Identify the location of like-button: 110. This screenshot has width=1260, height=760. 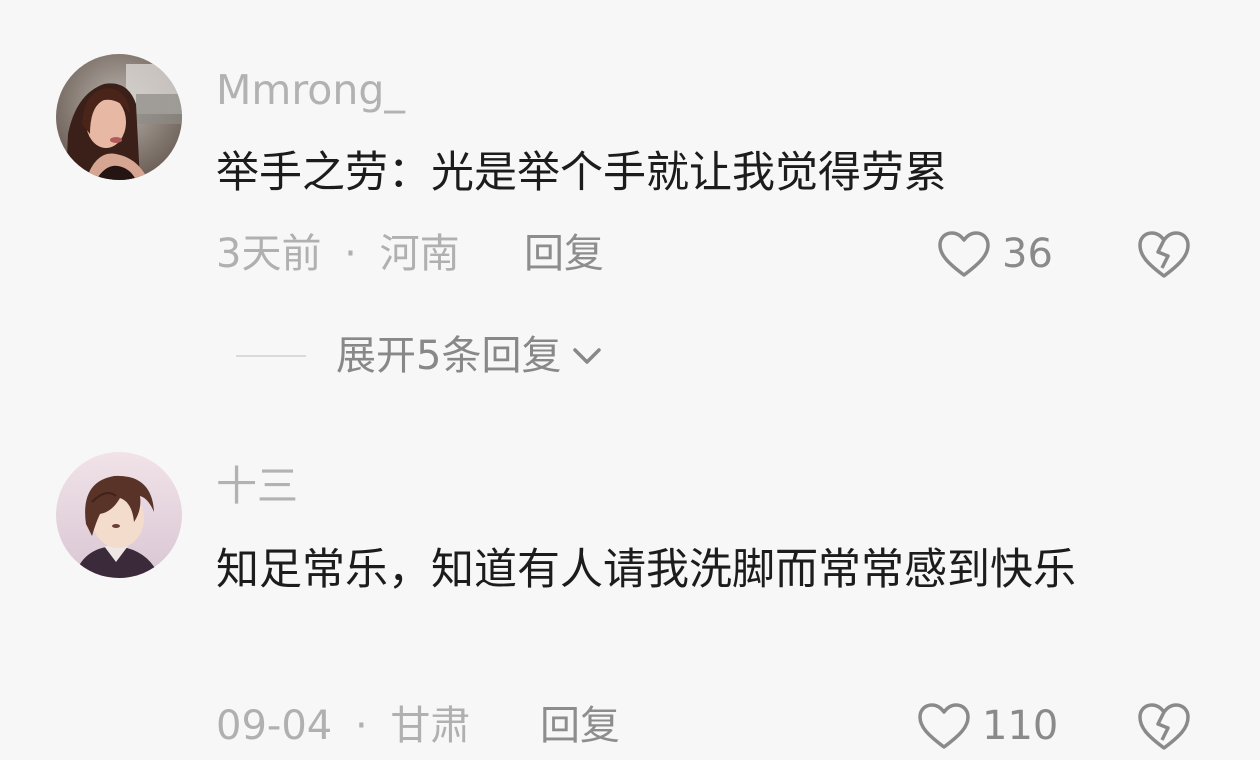
(987, 726).